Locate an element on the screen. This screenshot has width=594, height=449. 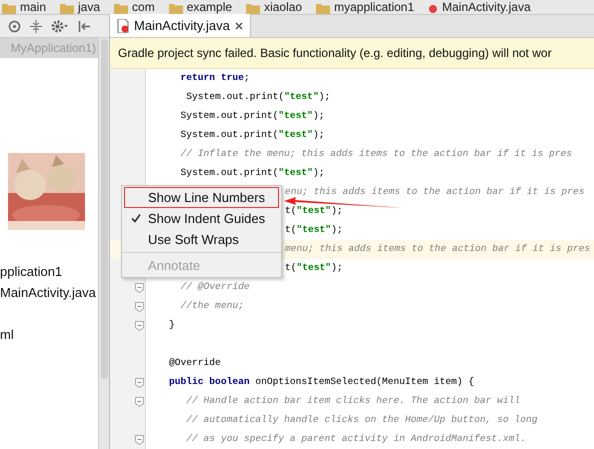
collapse-icon is located at coordinates (36, 26).